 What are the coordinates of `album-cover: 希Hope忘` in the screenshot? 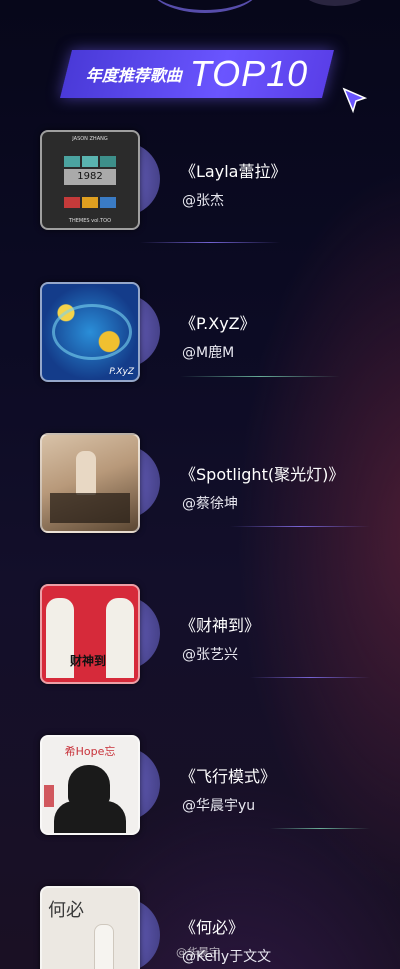 It's located at (90, 785).